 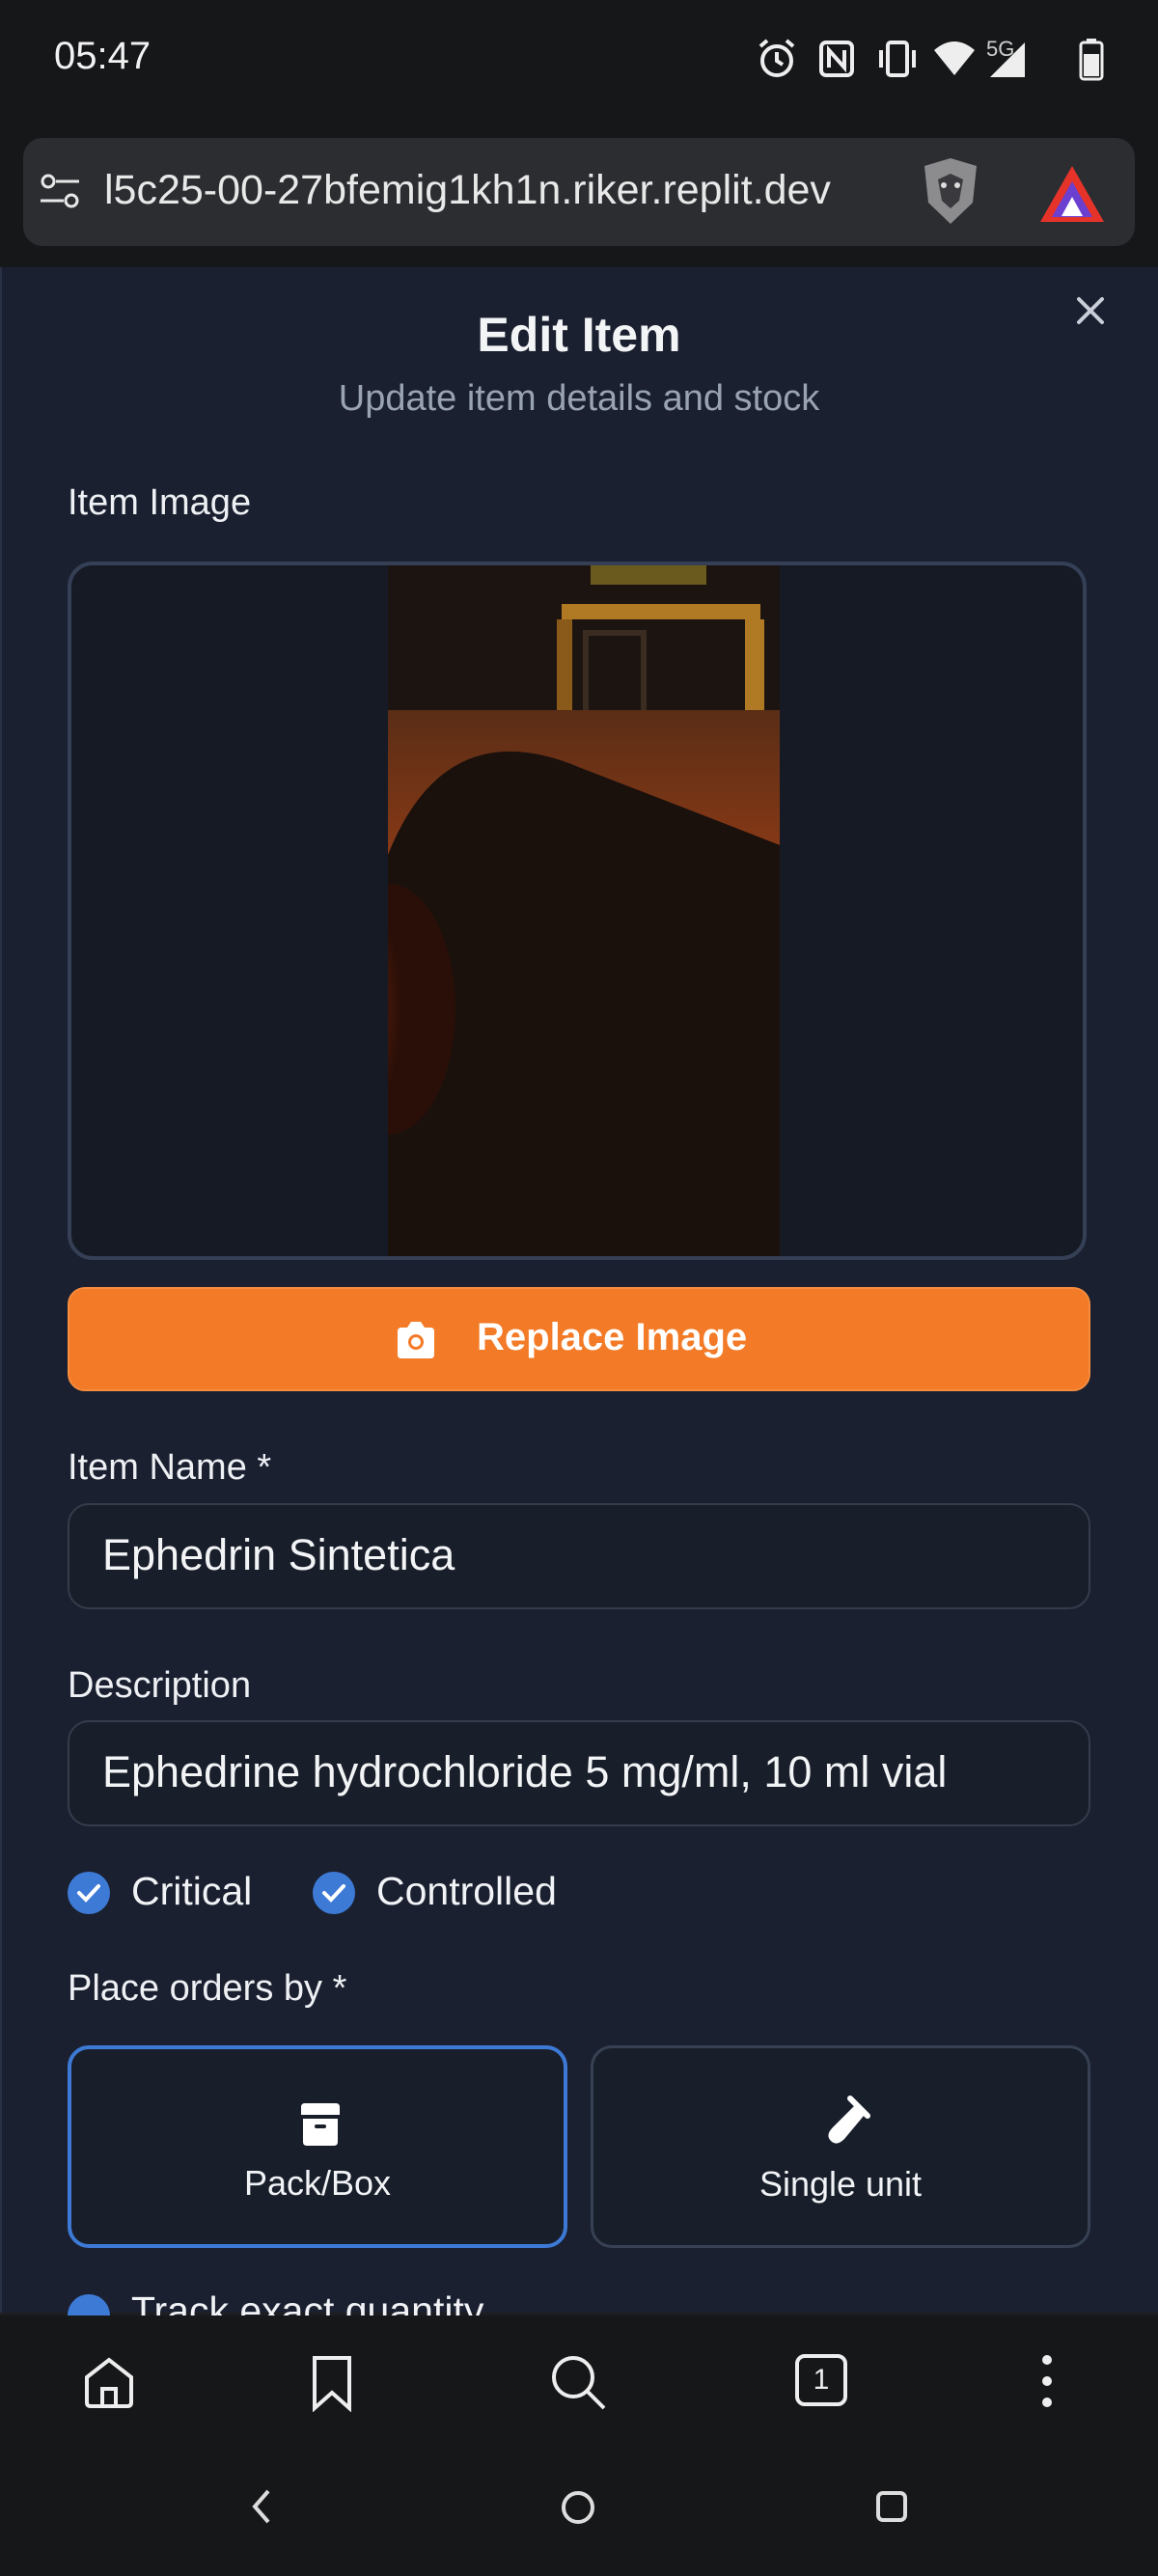 I want to click on order-option-pack-box: Pack/Box, so click(x=317, y=2146).